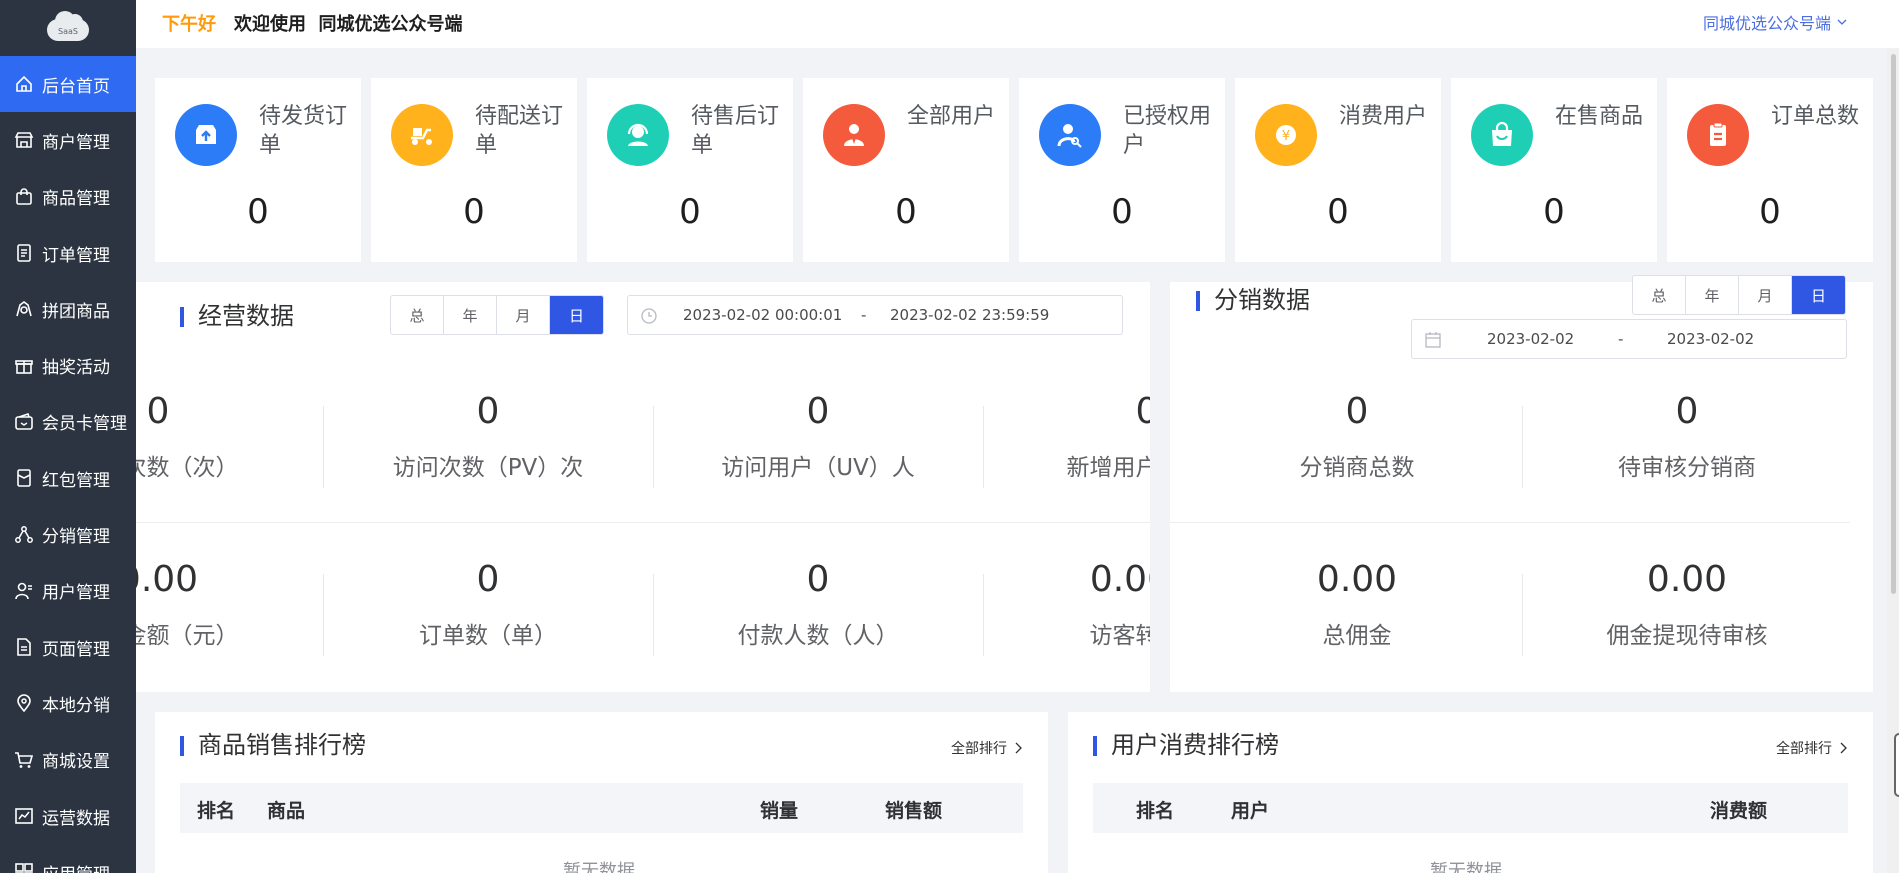  I want to click on stat-card: 订单总数 0, so click(1770, 170).